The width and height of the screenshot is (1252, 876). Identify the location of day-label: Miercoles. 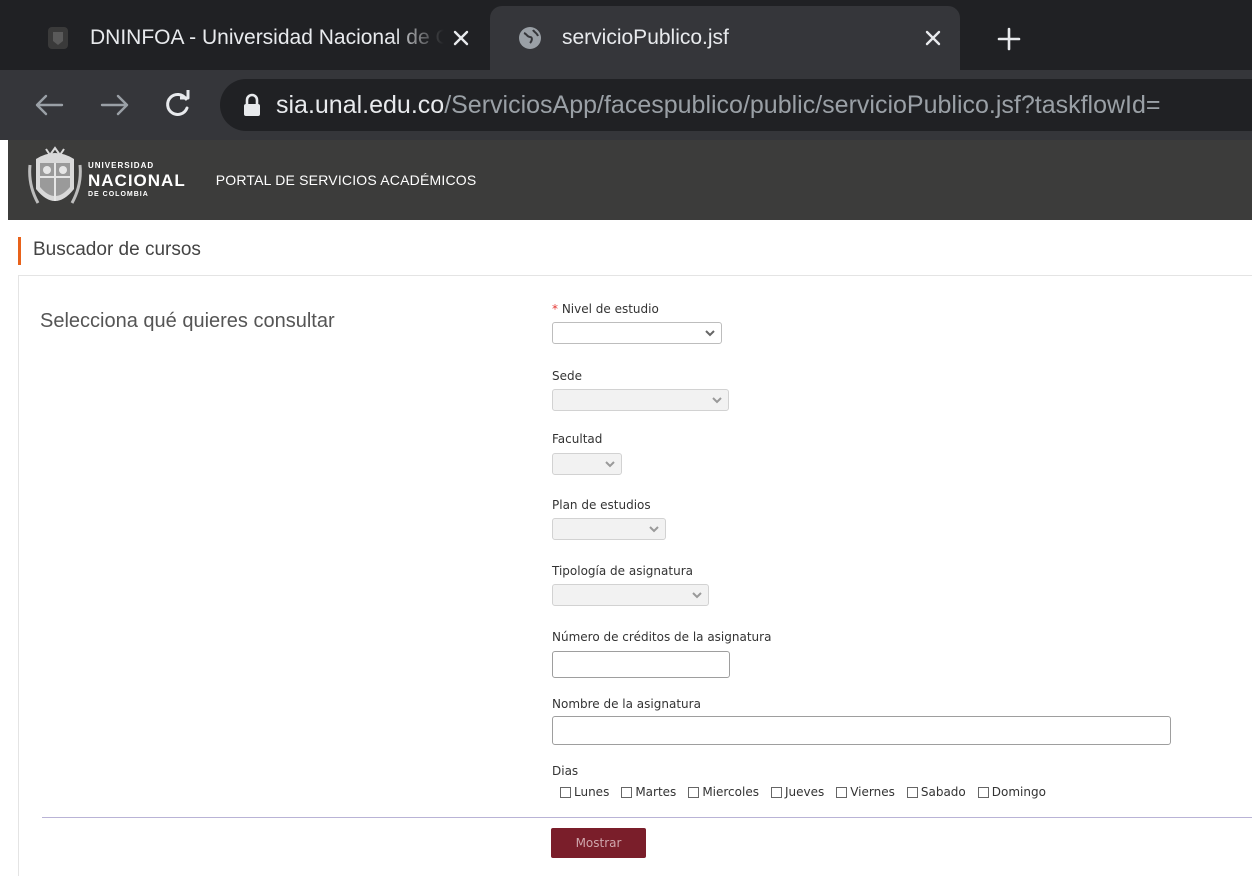
(730, 792).